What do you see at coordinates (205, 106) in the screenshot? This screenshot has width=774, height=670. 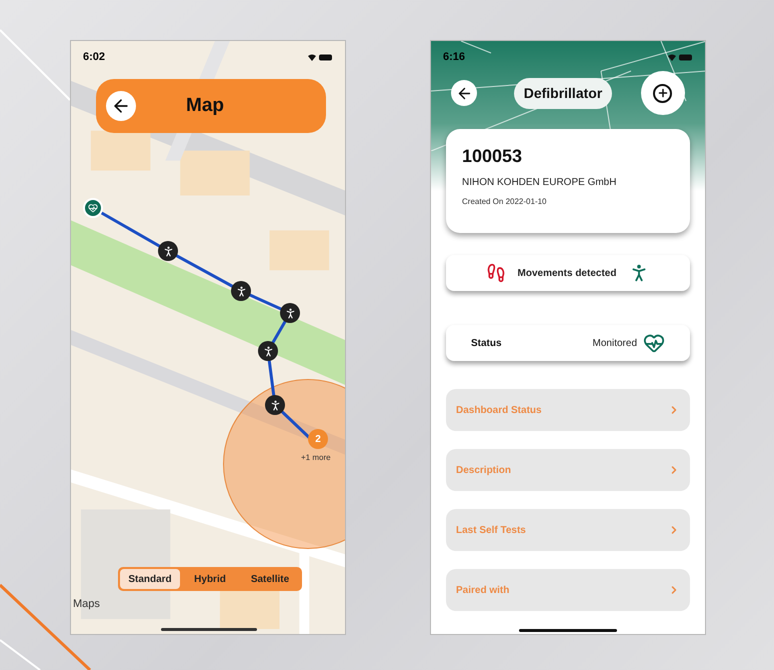 I see `screen-title: Map` at bounding box center [205, 106].